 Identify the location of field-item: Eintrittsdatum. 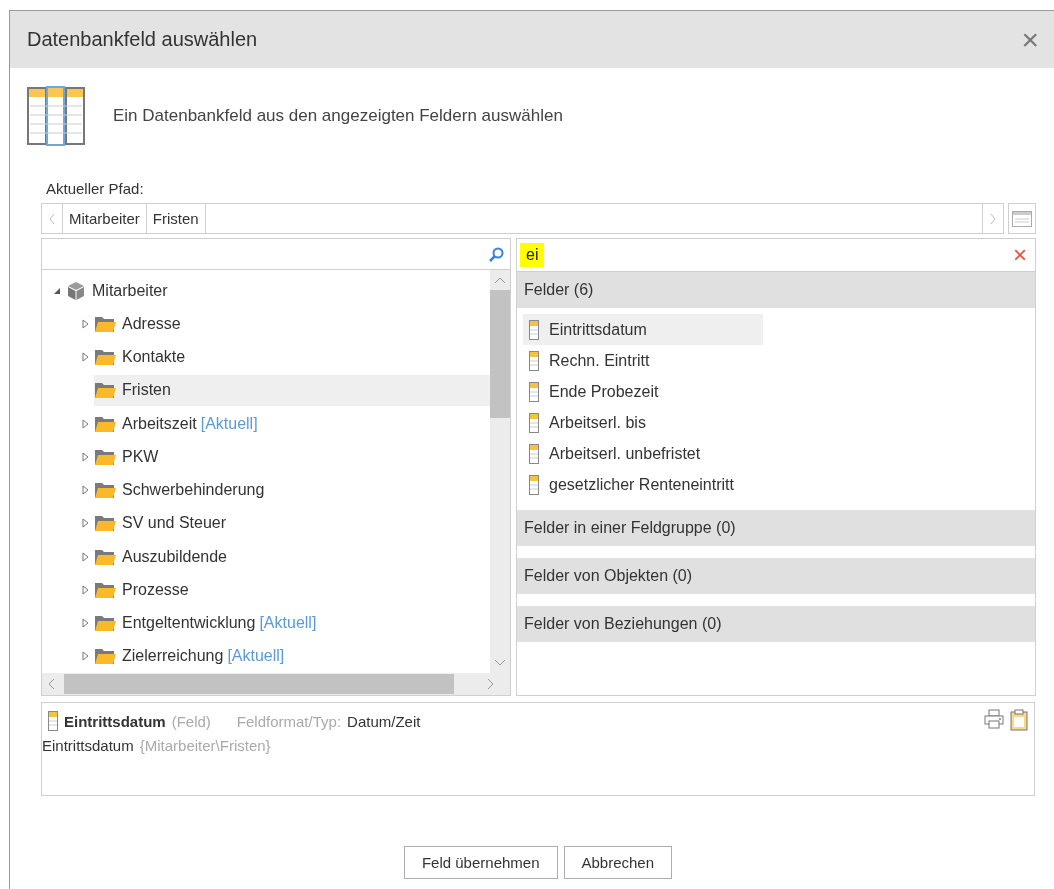
(643, 329).